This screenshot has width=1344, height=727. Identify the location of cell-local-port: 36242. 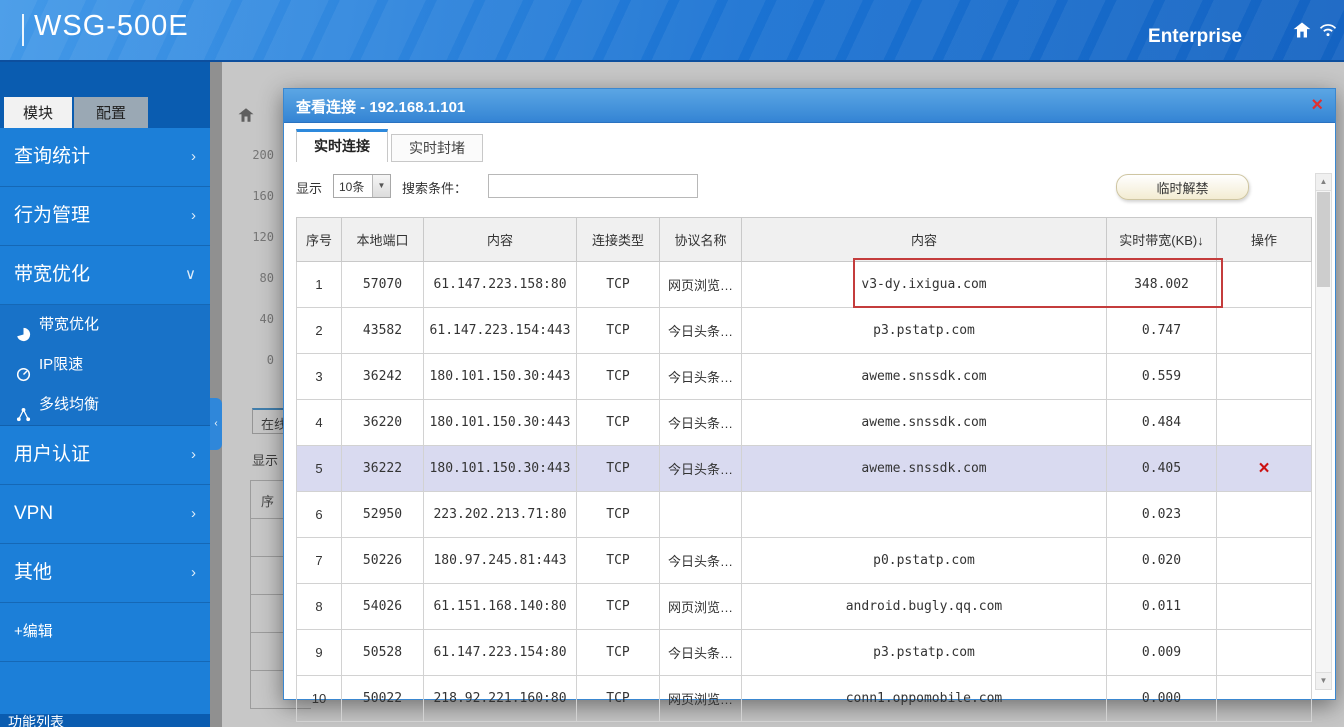
(382, 376).